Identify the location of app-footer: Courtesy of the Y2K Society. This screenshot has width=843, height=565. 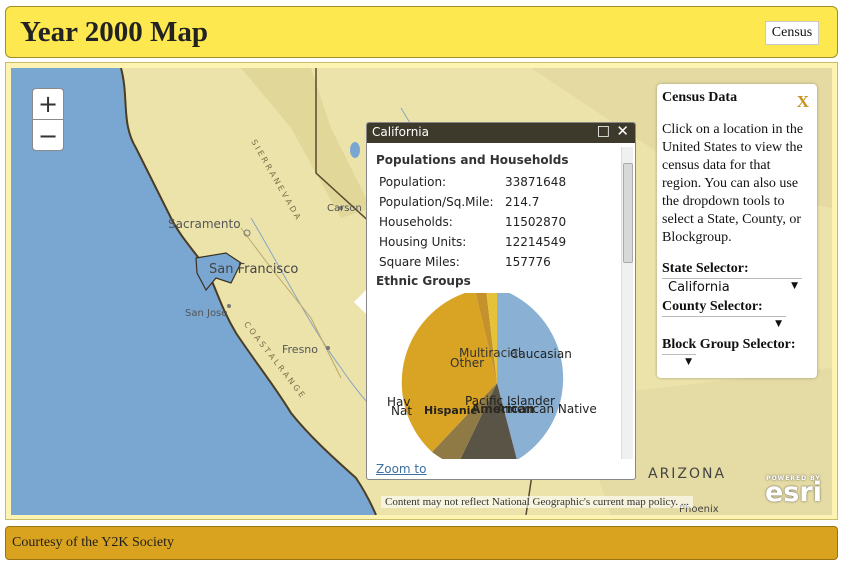
(421, 543).